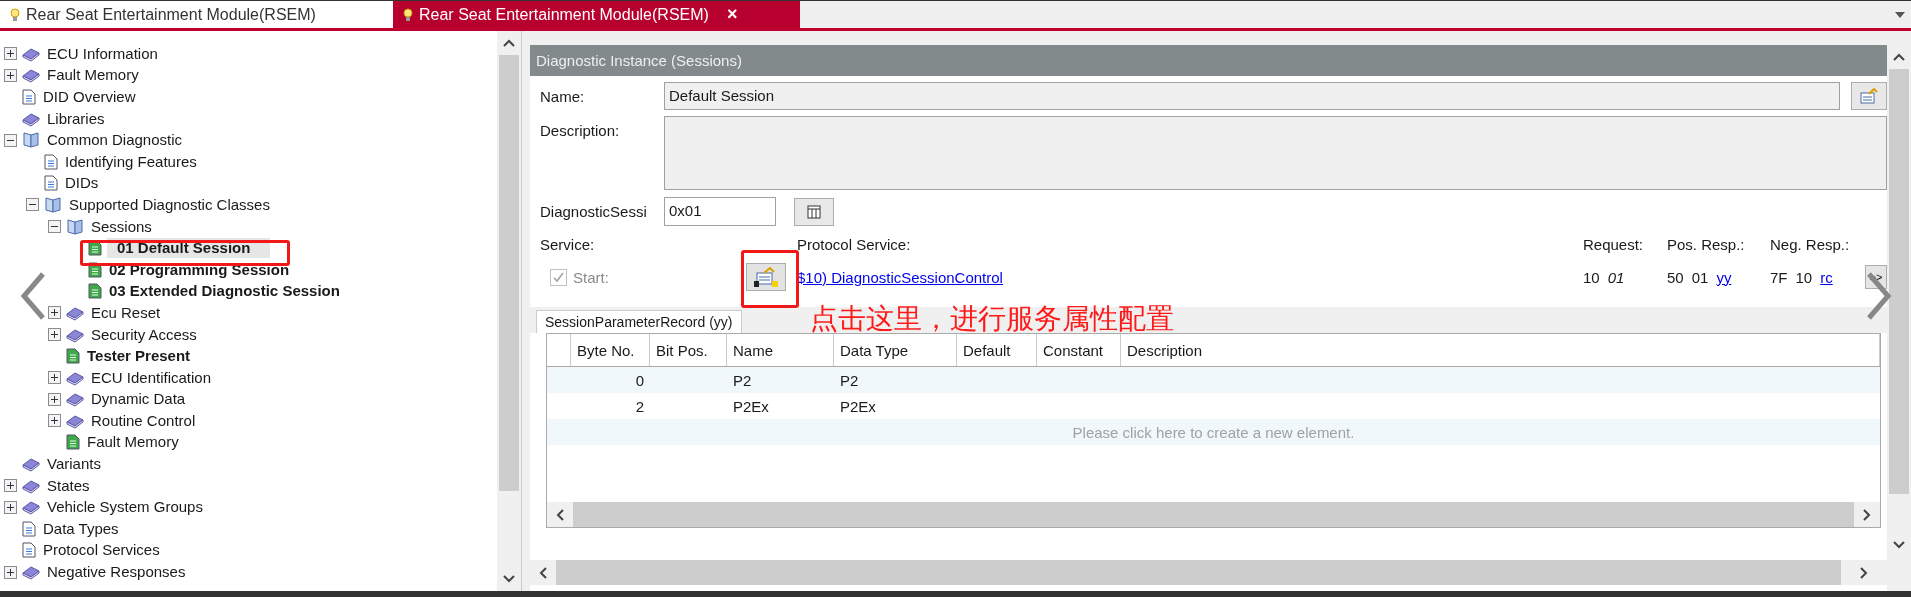 The height and width of the screenshot is (597, 1911). What do you see at coordinates (1208, 60) in the screenshot?
I see `panel-title: Diagnostic Instance (Sessions)` at bounding box center [1208, 60].